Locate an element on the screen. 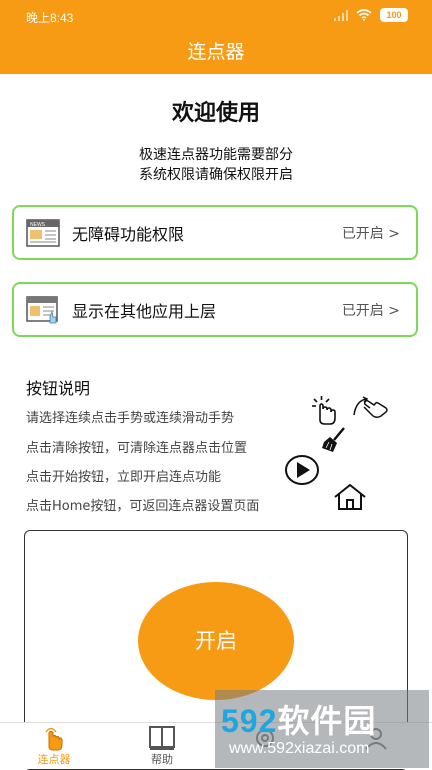  overlay-window-icon is located at coordinates (42, 309).